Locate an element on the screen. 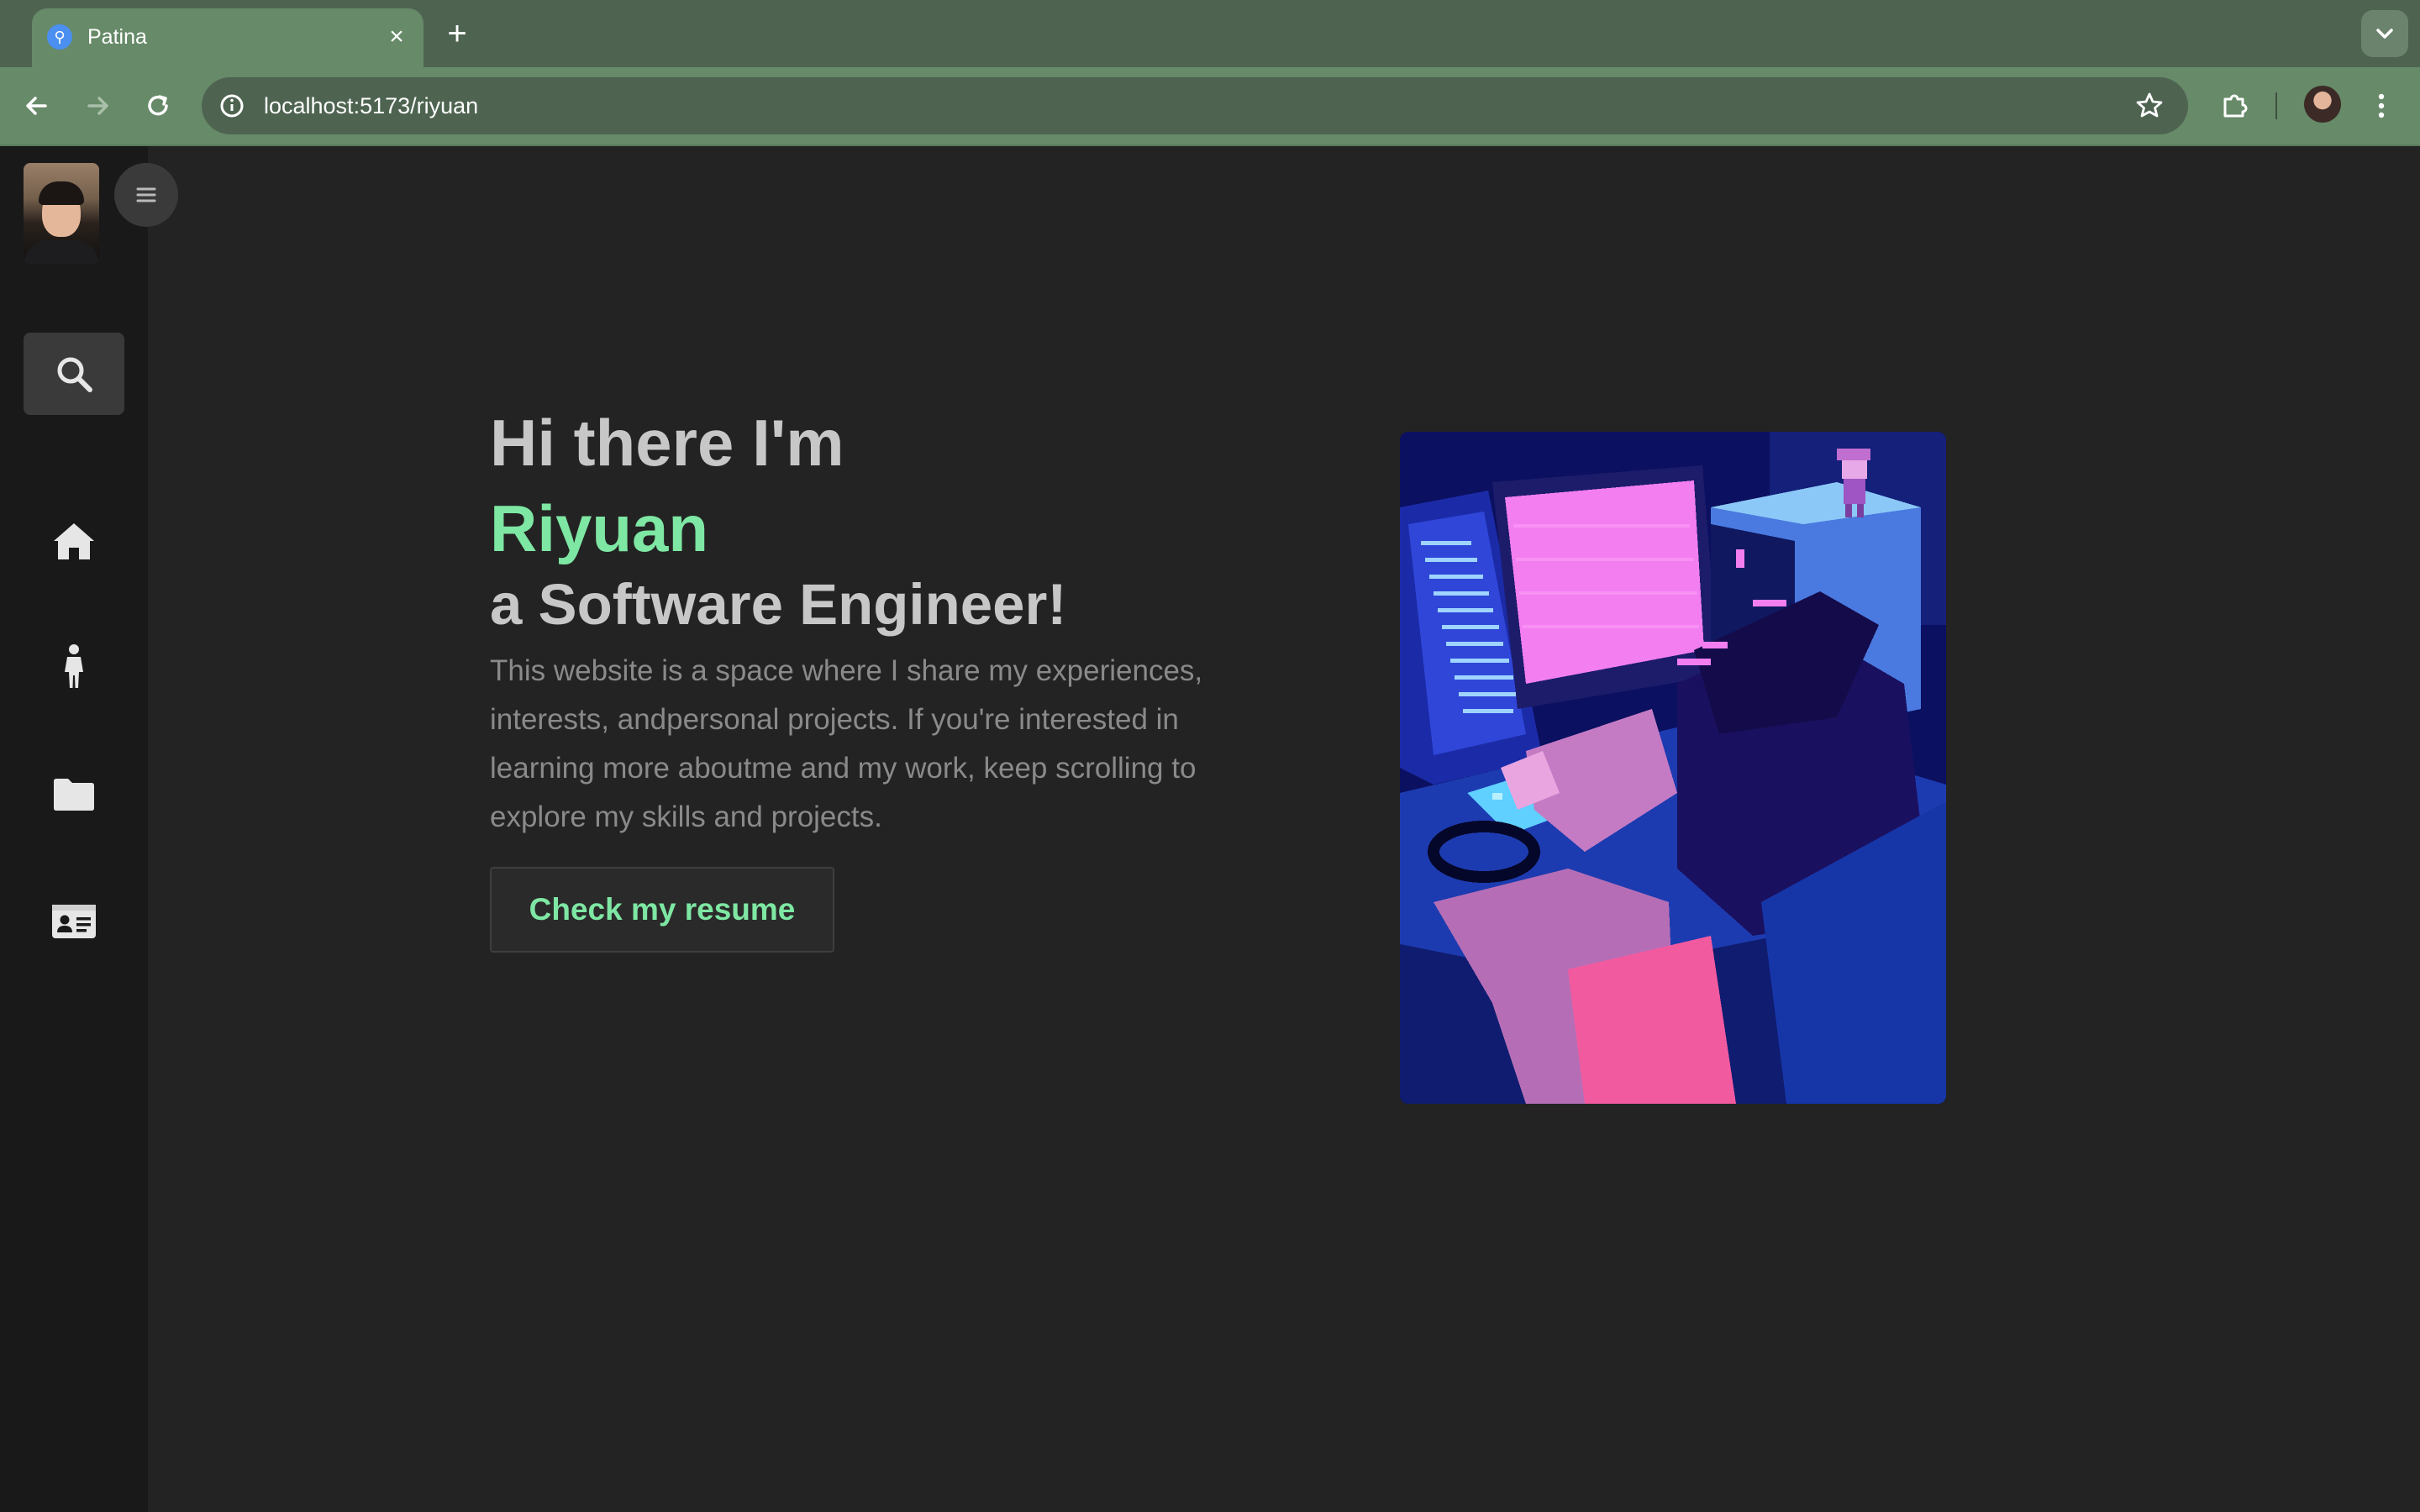 The image size is (2420, 1512). profile-avatar is located at coordinates (2323, 104).